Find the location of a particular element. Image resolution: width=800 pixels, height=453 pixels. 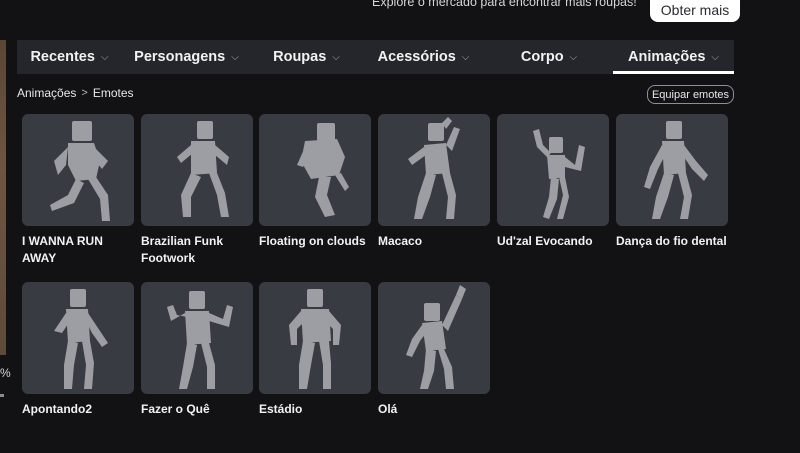

tab-label: Animações is located at coordinates (667, 57).